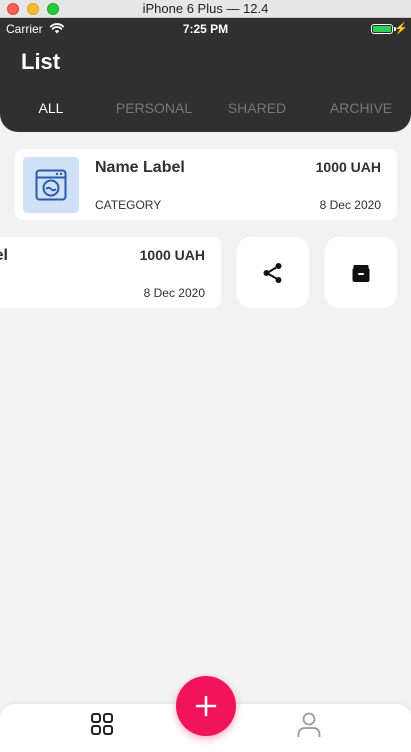  What do you see at coordinates (205, 110) in the screenshot?
I see `filter-tabs: ALL PERSONAL SHARED ARCHIVE` at bounding box center [205, 110].